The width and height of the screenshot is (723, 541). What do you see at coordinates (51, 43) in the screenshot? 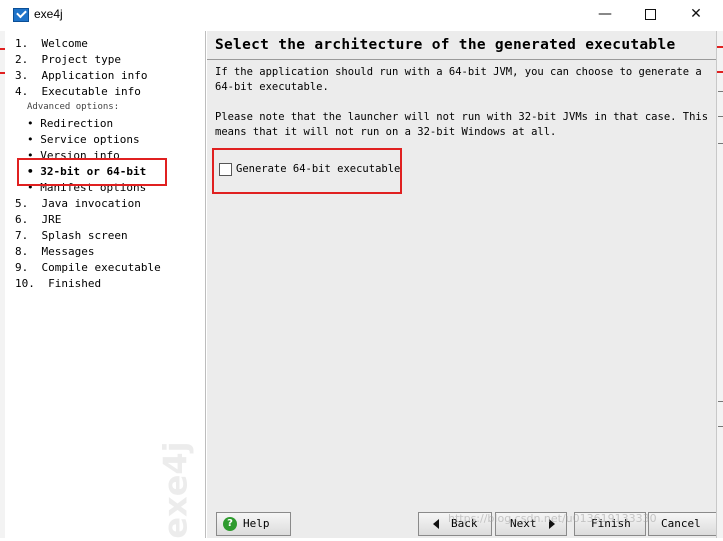
I see `step-welcome: 1. Welcome` at bounding box center [51, 43].